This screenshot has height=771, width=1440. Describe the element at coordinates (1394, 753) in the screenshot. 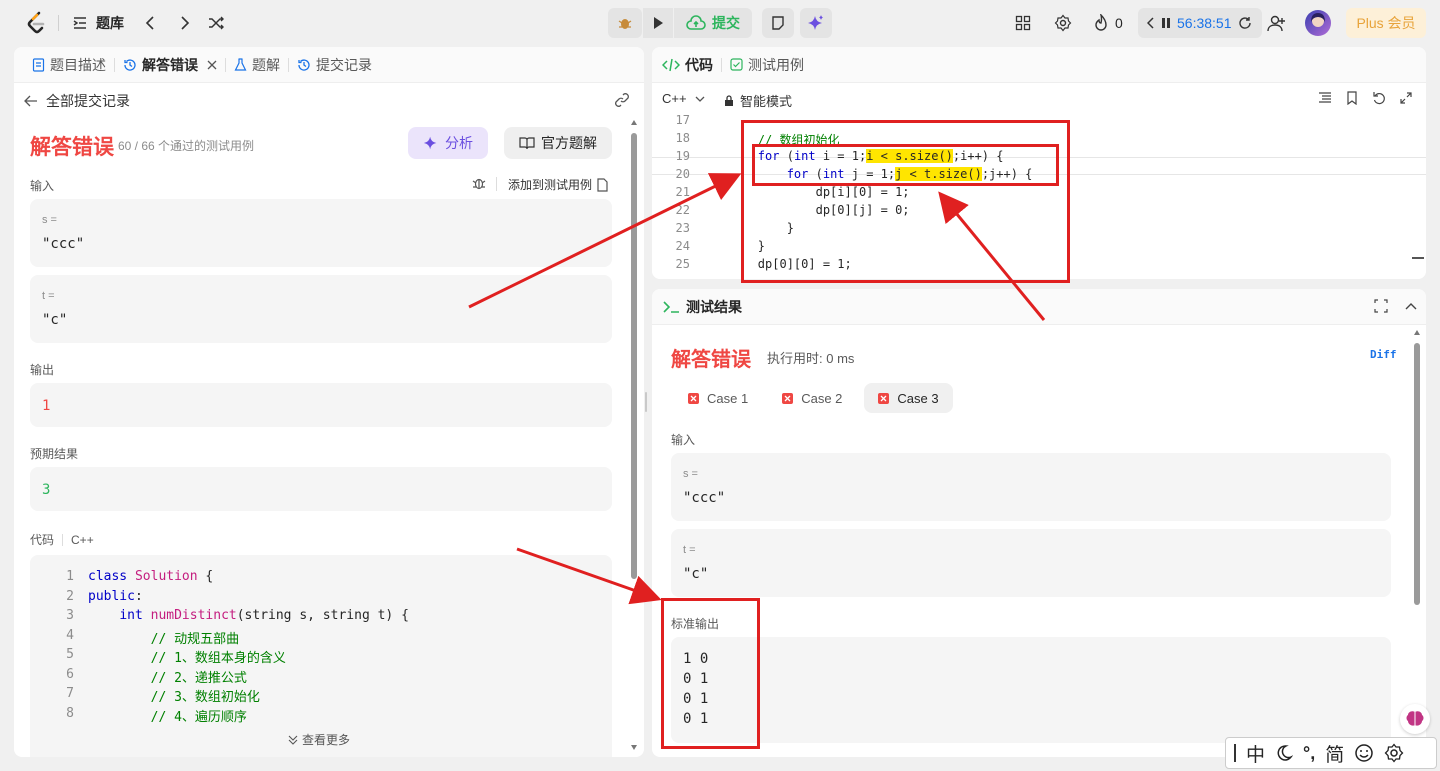

I see `ime-settings-icon` at that location.